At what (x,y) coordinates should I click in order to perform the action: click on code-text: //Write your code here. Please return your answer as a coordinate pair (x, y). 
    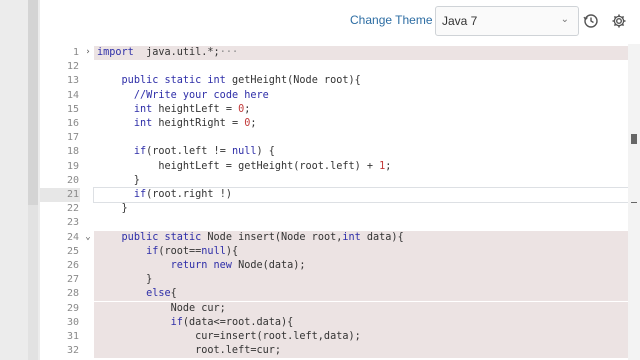
    Looking at the image, I should click on (183, 96).